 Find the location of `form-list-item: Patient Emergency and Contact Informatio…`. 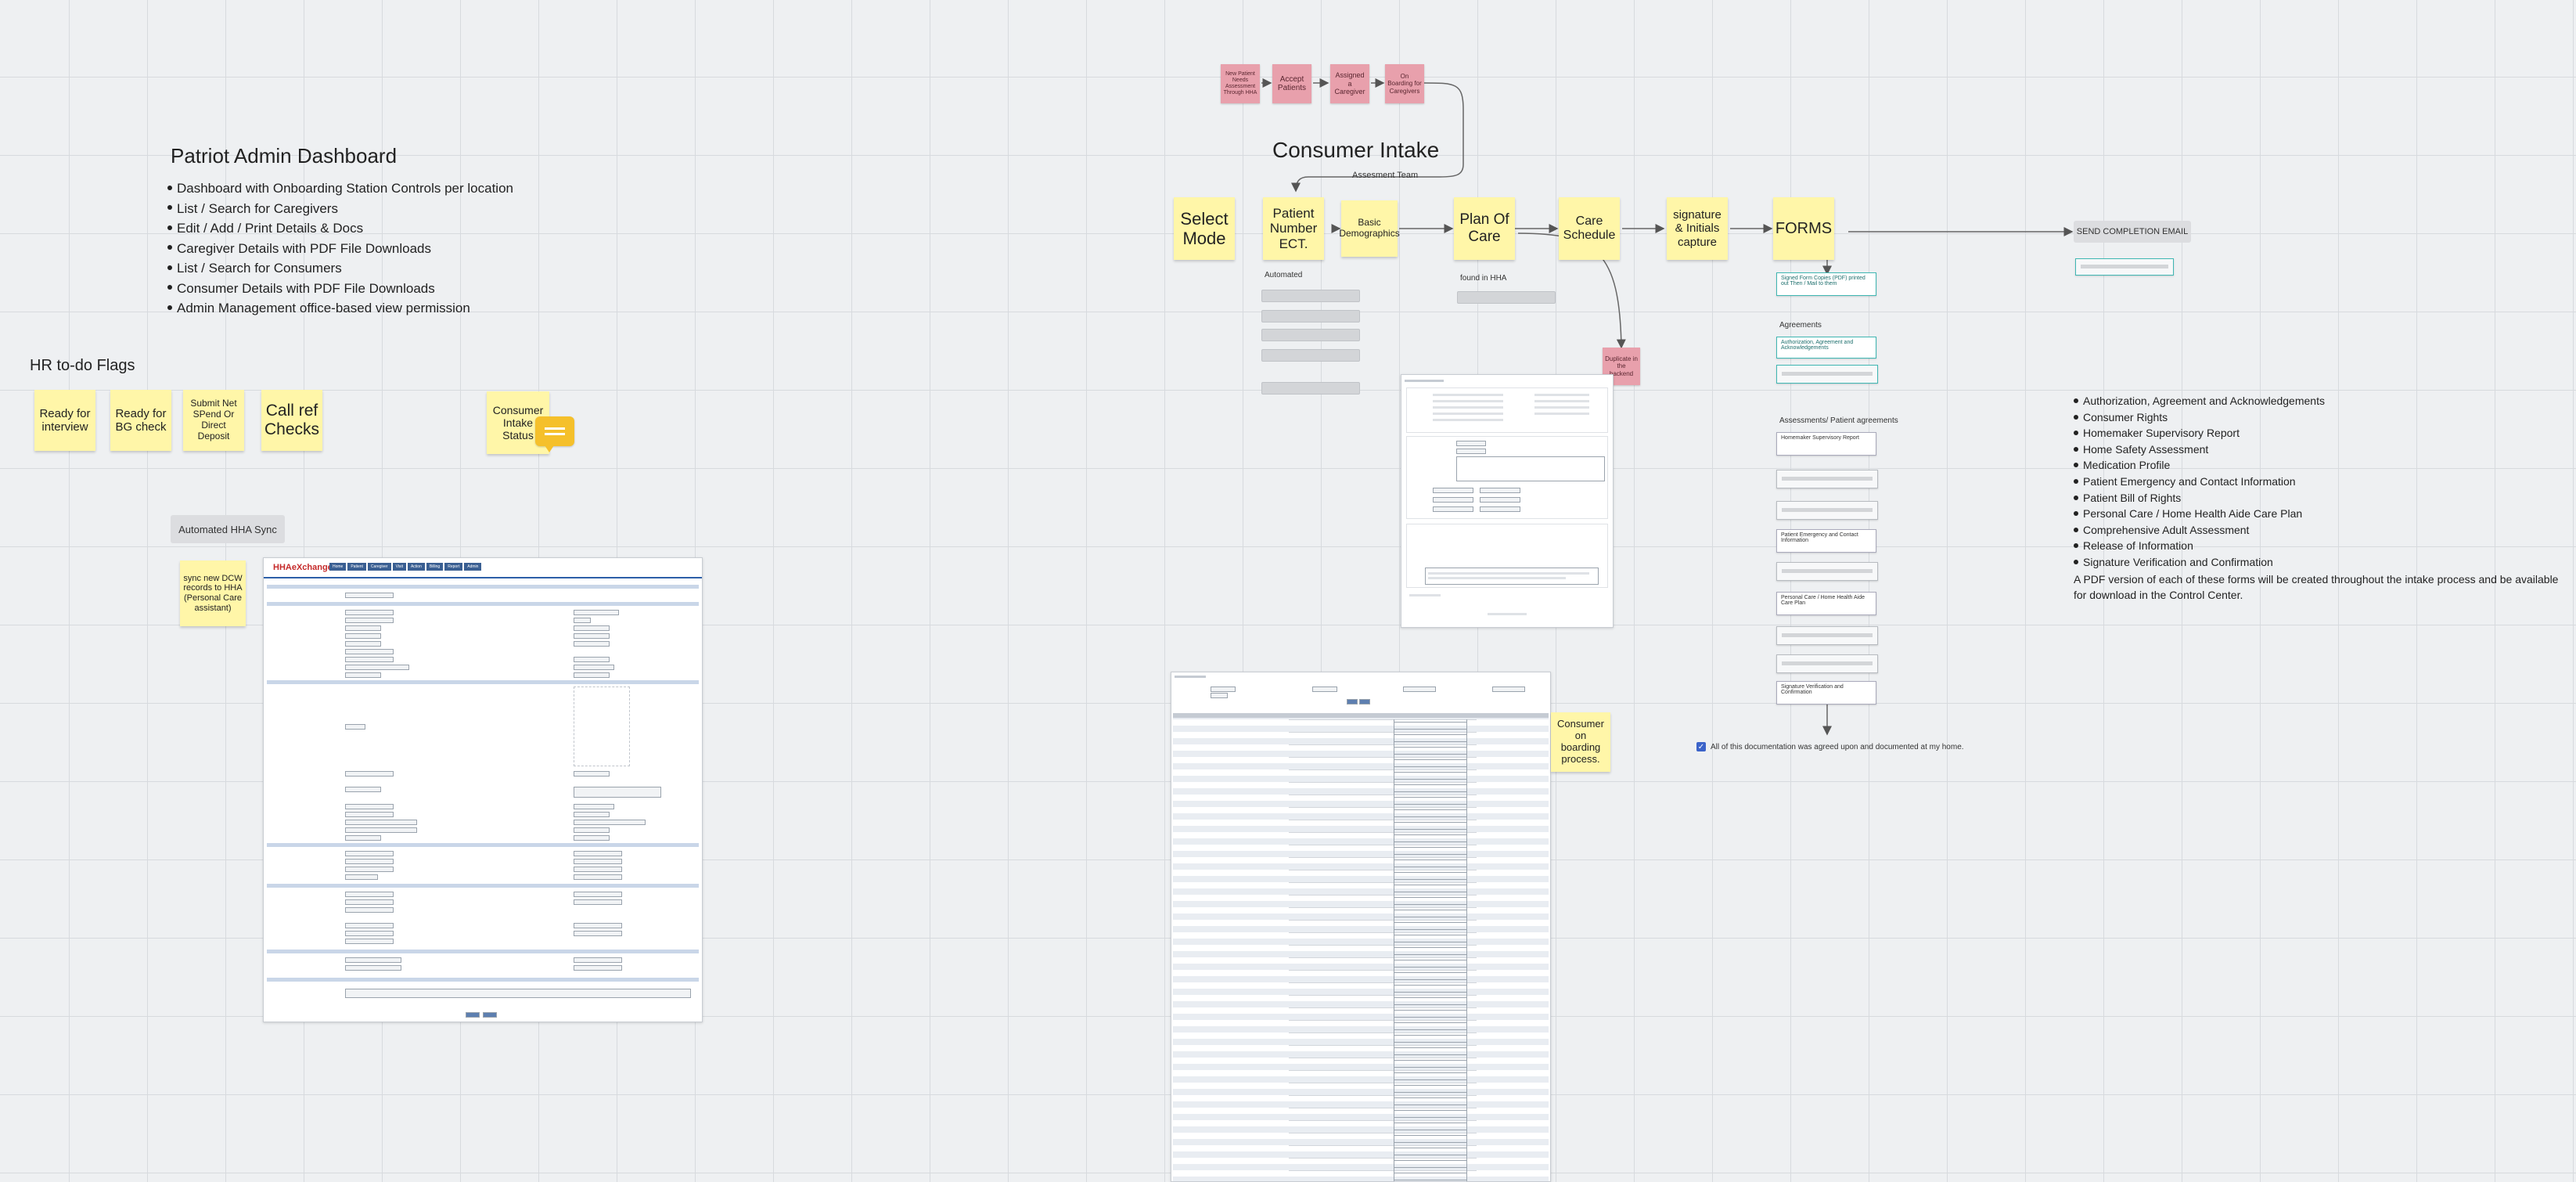

form-list-item: Patient Emergency and Contact Informatio… is located at coordinates (2324, 482).